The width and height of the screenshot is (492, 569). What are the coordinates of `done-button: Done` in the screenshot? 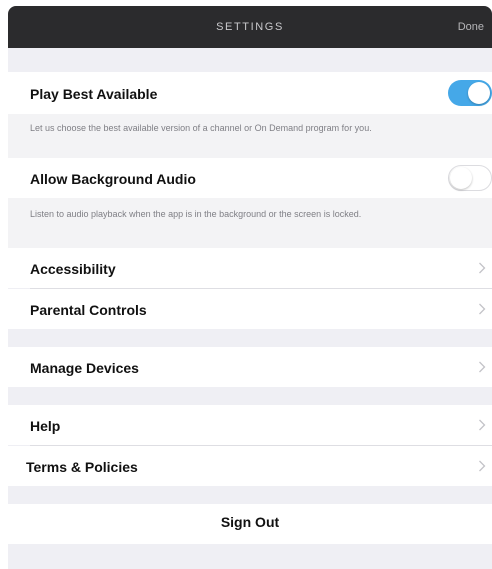 It's located at (471, 27).